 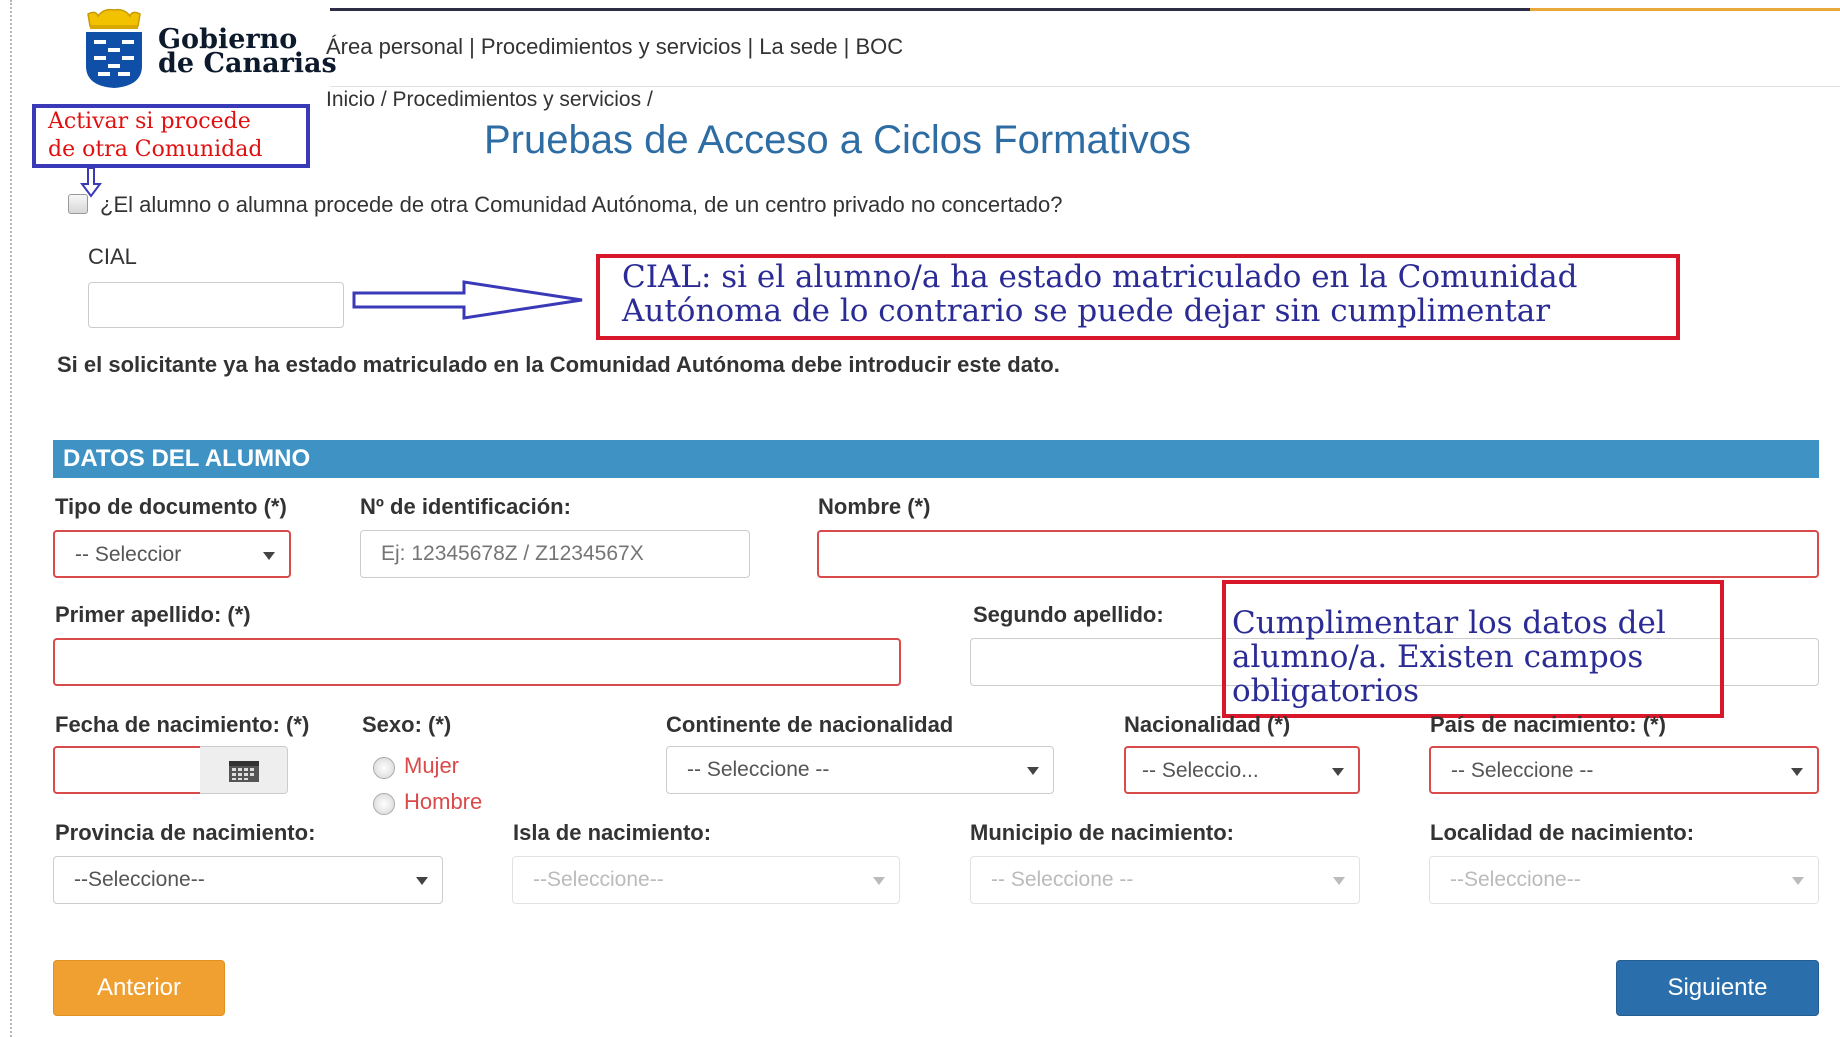 What do you see at coordinates (1326, 691) in the screenshot?
I see `annotation-datos-line-3: obligatorios` at bounding box center [1326, 691].